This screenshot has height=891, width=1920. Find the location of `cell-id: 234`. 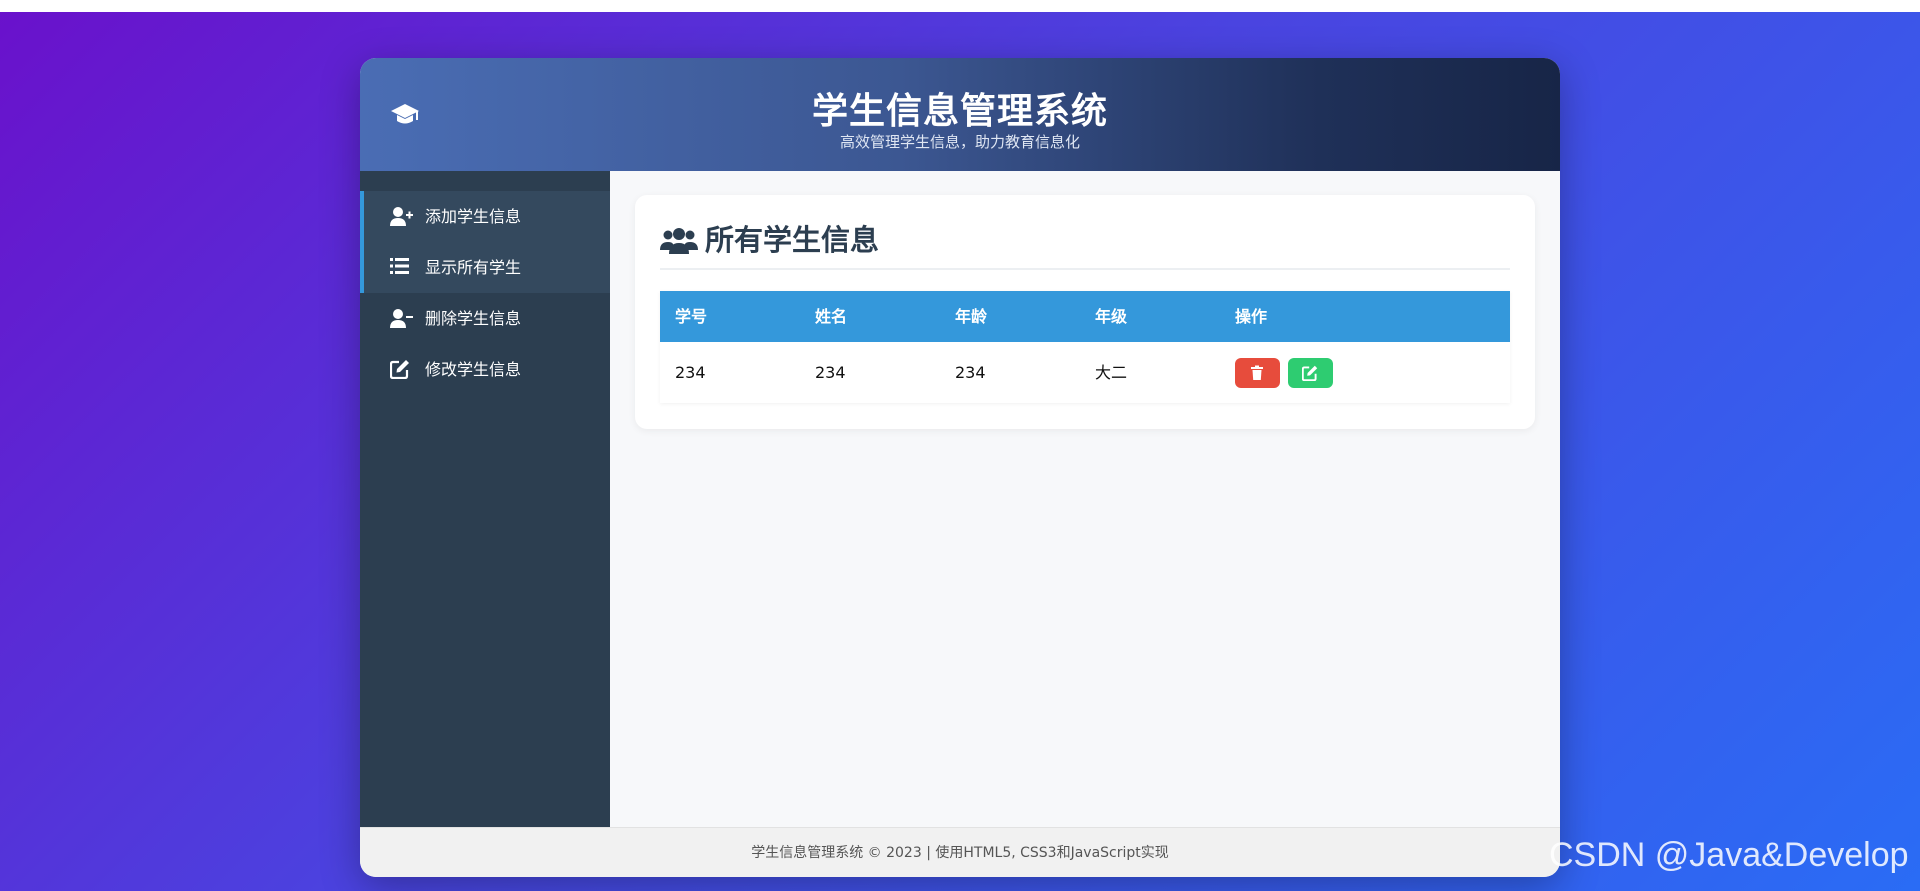

cell-id: 234 is located at coordinates (690, 372).